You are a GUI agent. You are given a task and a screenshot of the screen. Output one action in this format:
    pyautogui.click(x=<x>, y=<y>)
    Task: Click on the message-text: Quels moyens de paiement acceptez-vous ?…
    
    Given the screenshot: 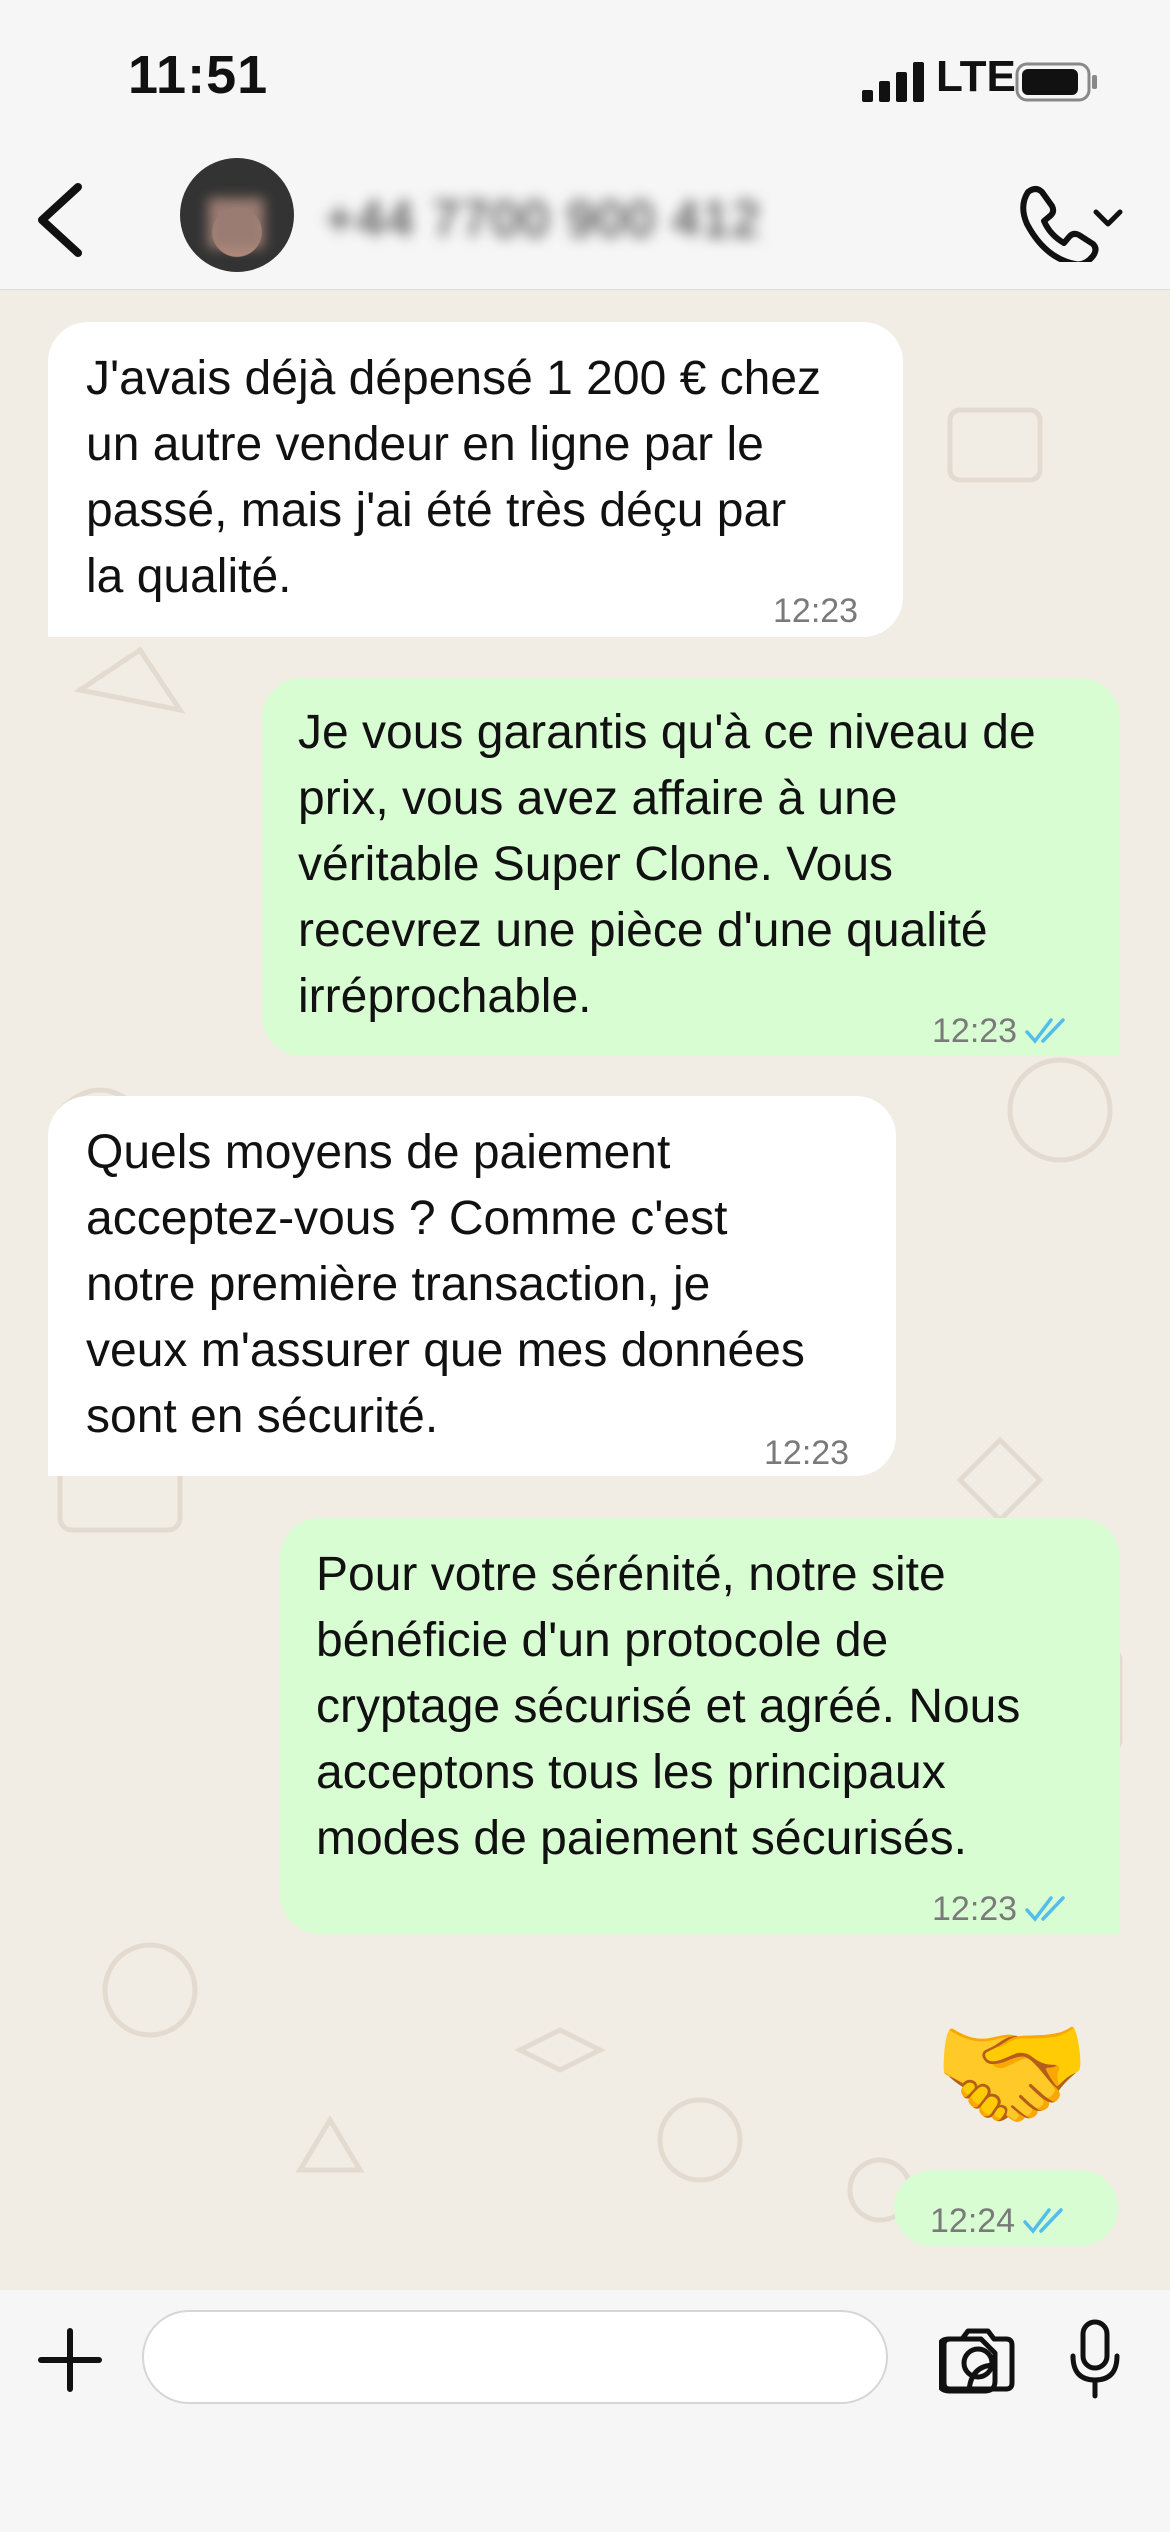 What is the action you would take?
    pyautogui.click(x=445, y=1284)
    